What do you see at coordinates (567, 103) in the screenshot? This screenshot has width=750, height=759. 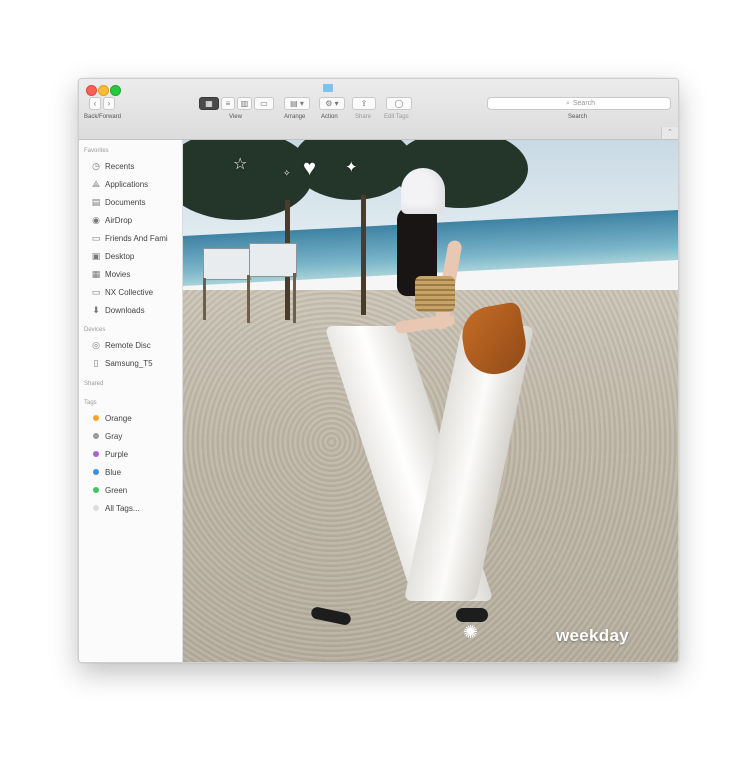 I see `search-icon: ⌕` at bounding box center [567, 103].